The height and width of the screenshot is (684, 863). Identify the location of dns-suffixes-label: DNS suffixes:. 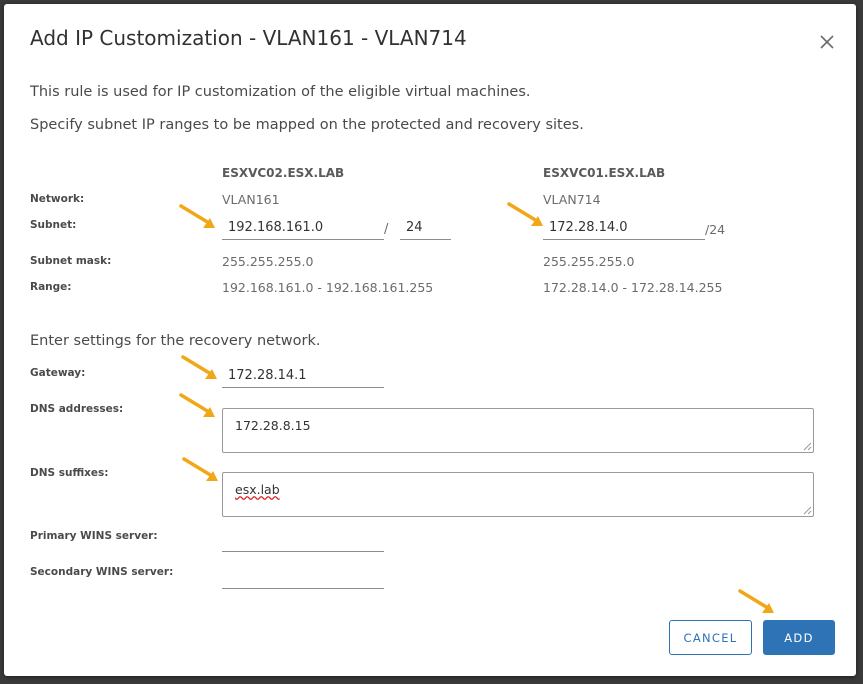
(69, 473).